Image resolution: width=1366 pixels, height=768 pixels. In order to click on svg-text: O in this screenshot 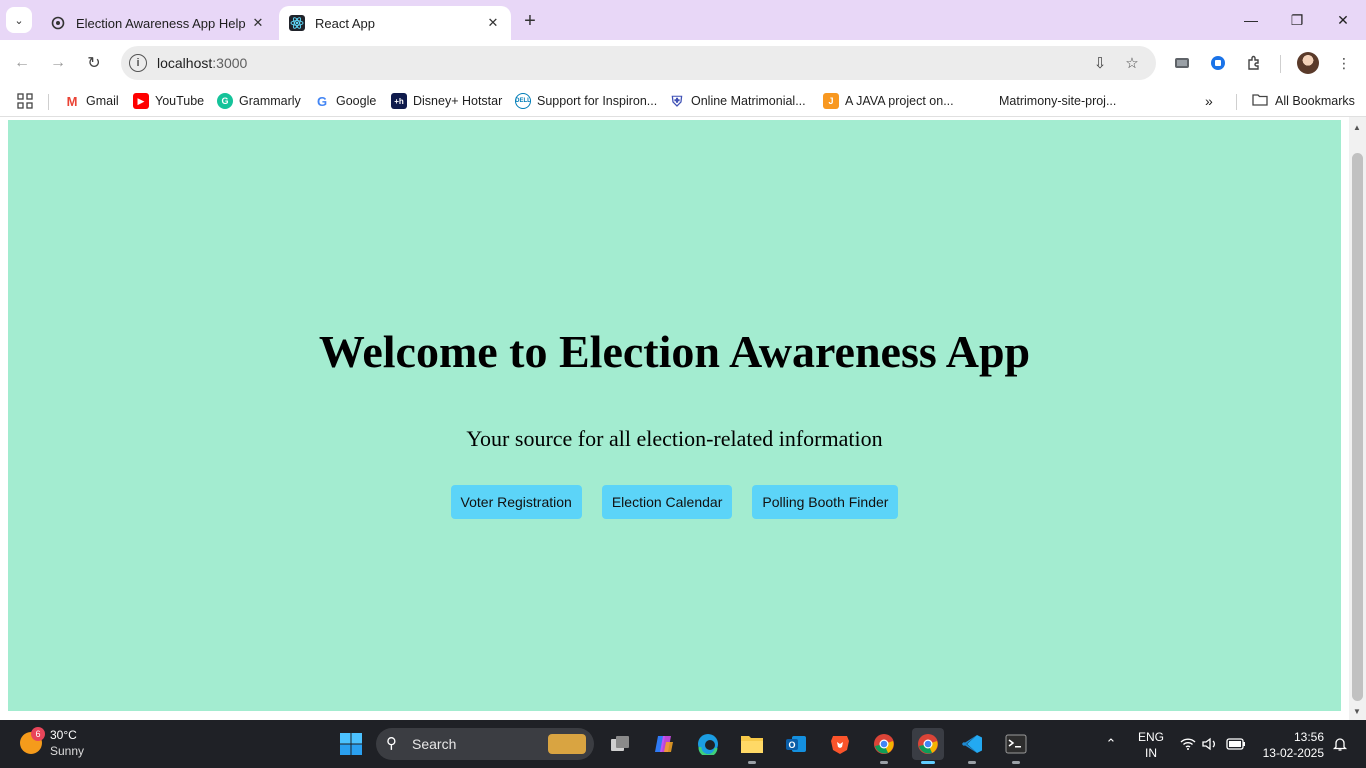, I will do `click(791, 745)`.